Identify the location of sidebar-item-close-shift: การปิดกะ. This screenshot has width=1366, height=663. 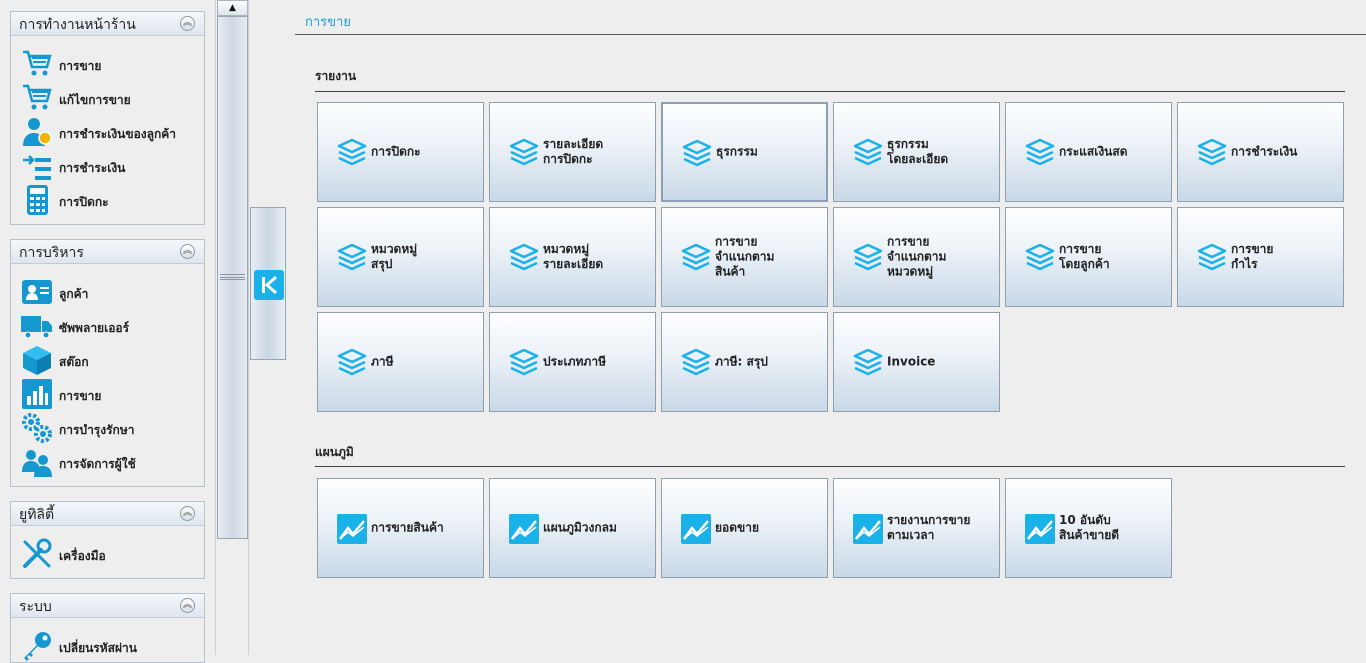
(111, 200).